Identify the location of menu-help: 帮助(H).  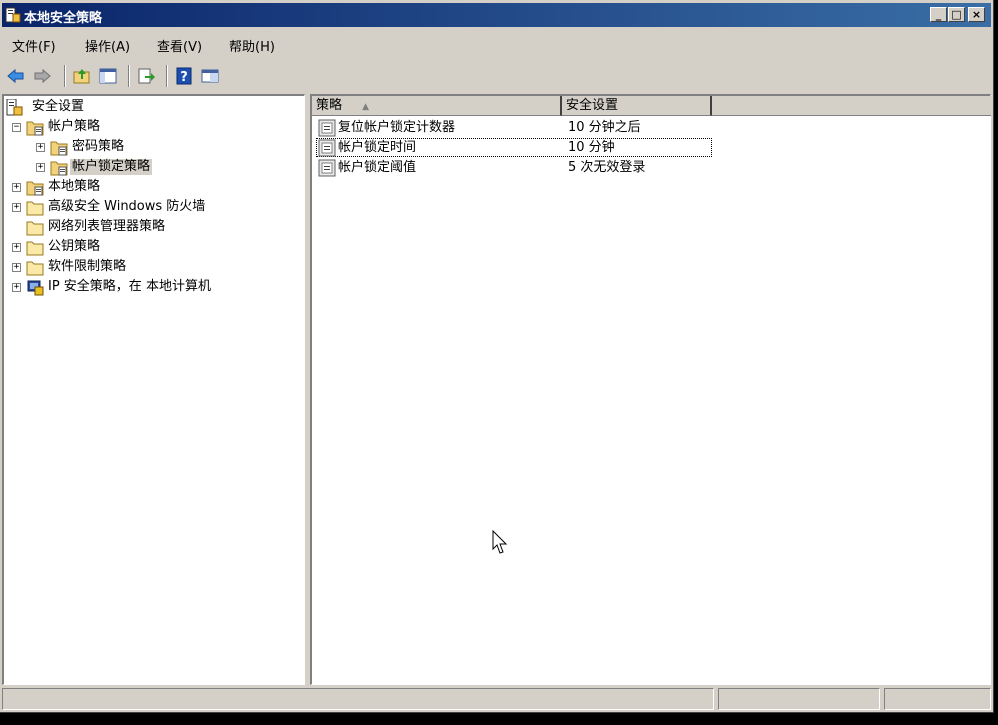
(252, 45).